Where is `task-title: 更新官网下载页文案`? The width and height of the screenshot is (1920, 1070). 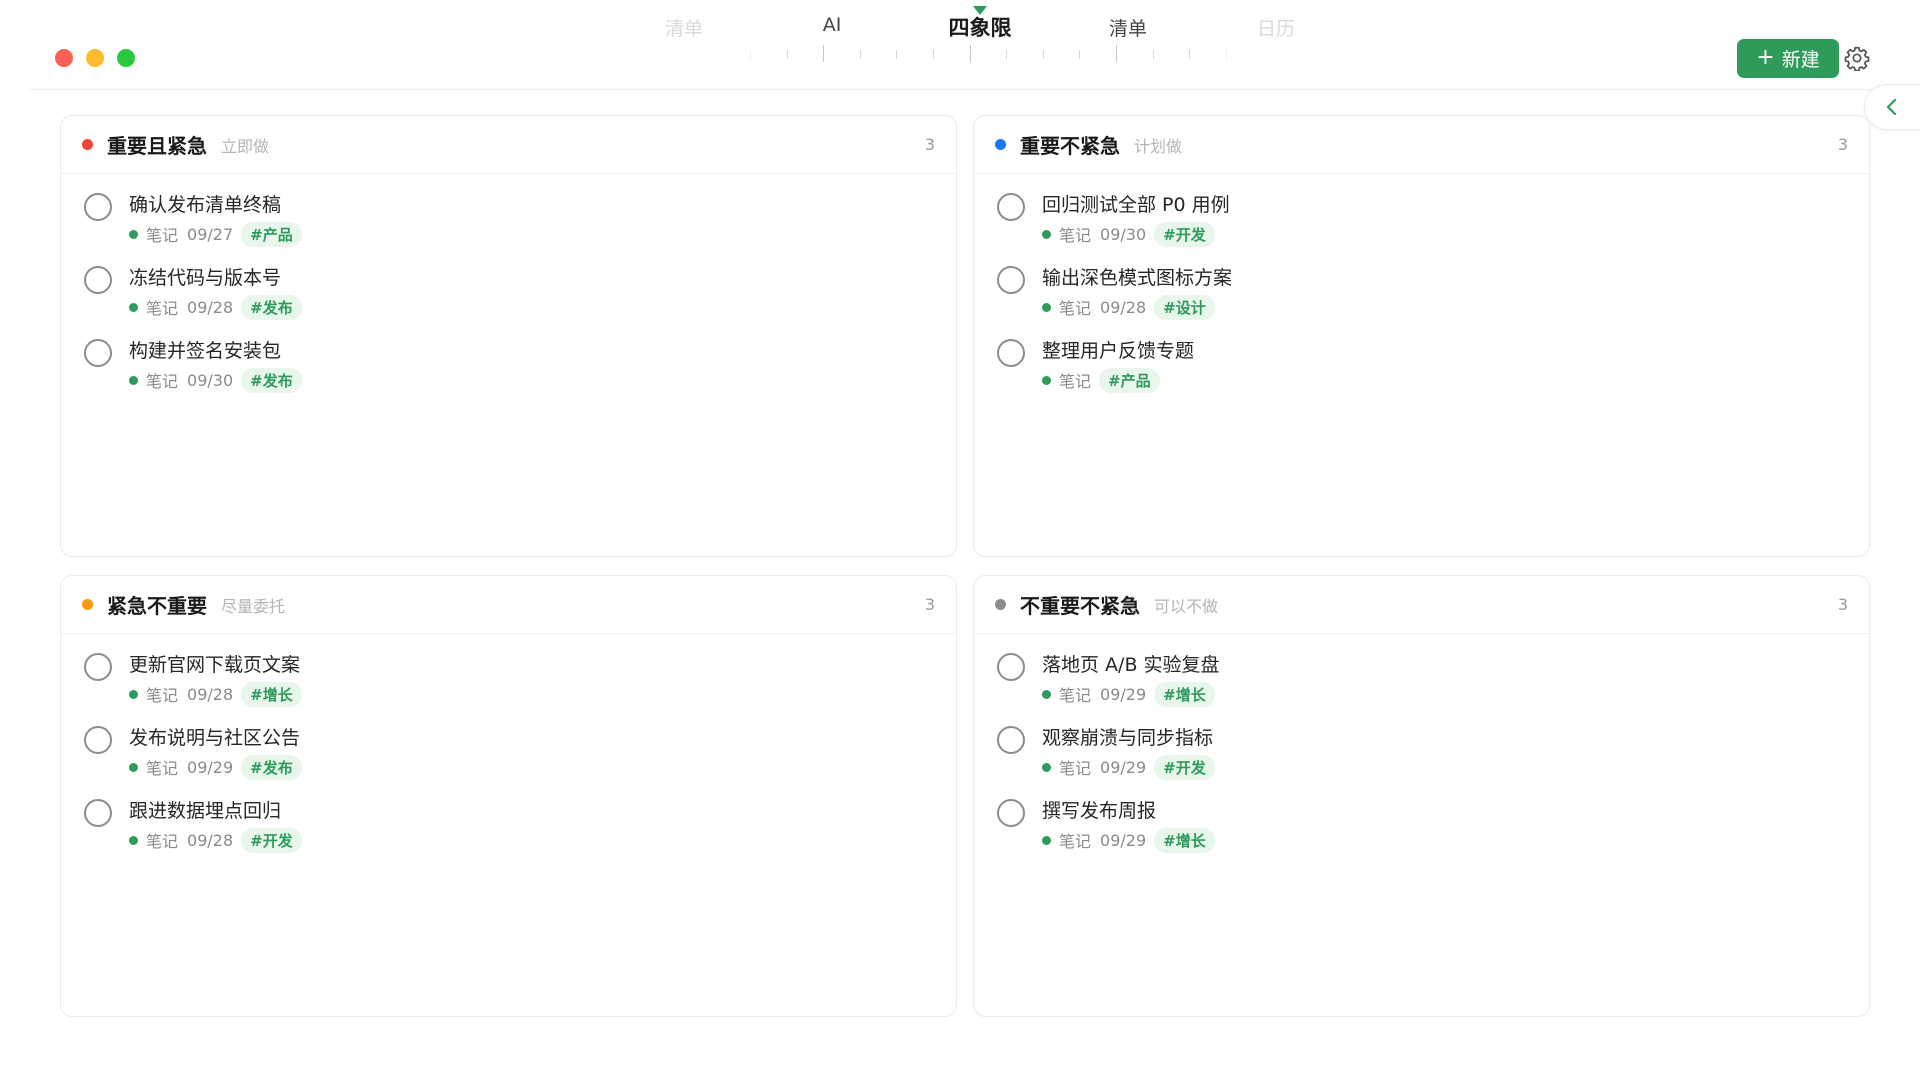
task-title: 更新官网下载页文案 is located at coordinates (542, 663).